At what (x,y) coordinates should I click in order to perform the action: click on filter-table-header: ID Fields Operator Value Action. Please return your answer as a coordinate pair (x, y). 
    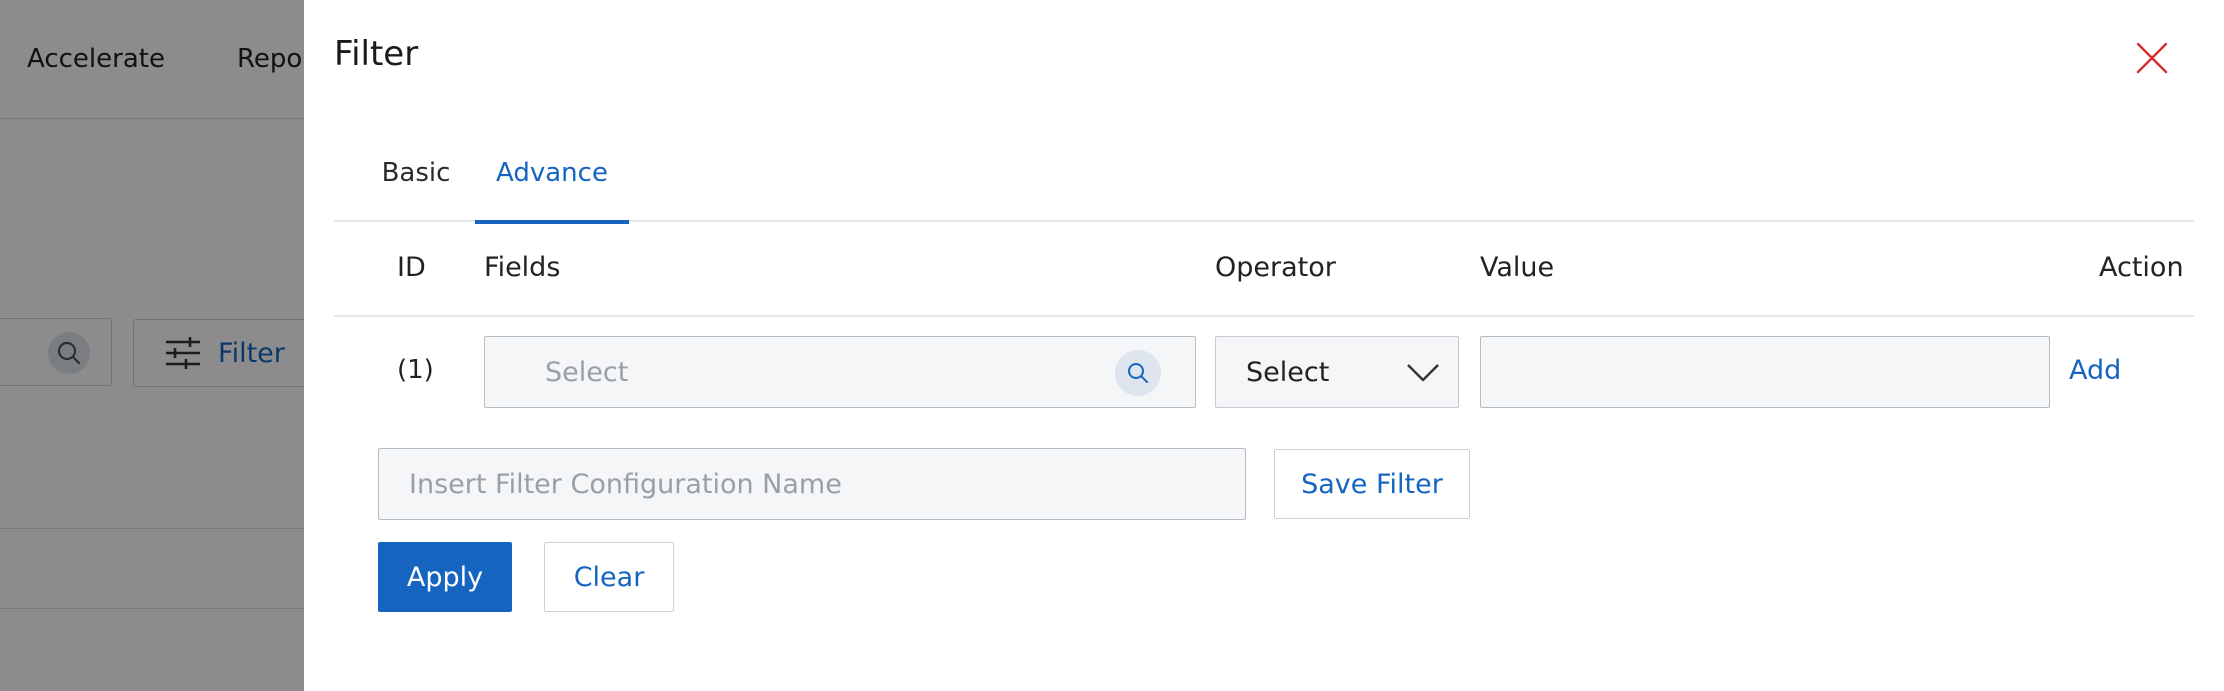
    Looking at the image, I should click on (1264, 270).